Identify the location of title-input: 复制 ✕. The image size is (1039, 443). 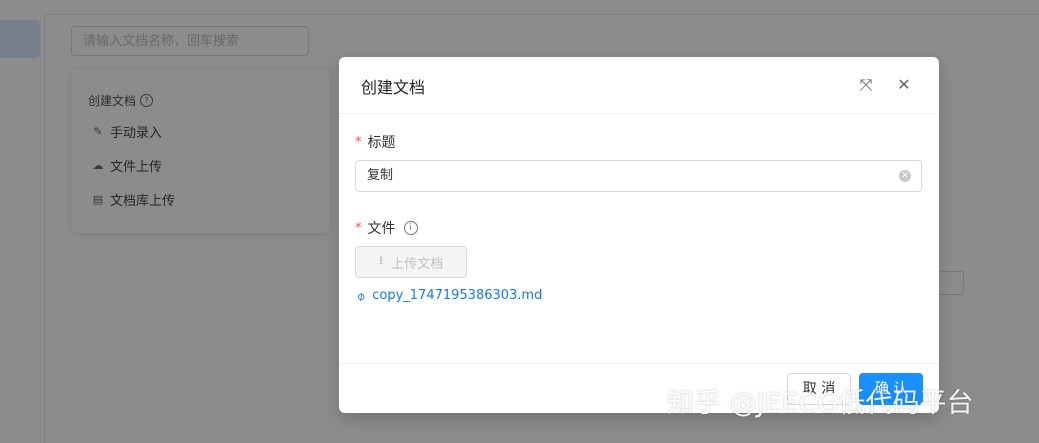
(638, 176).